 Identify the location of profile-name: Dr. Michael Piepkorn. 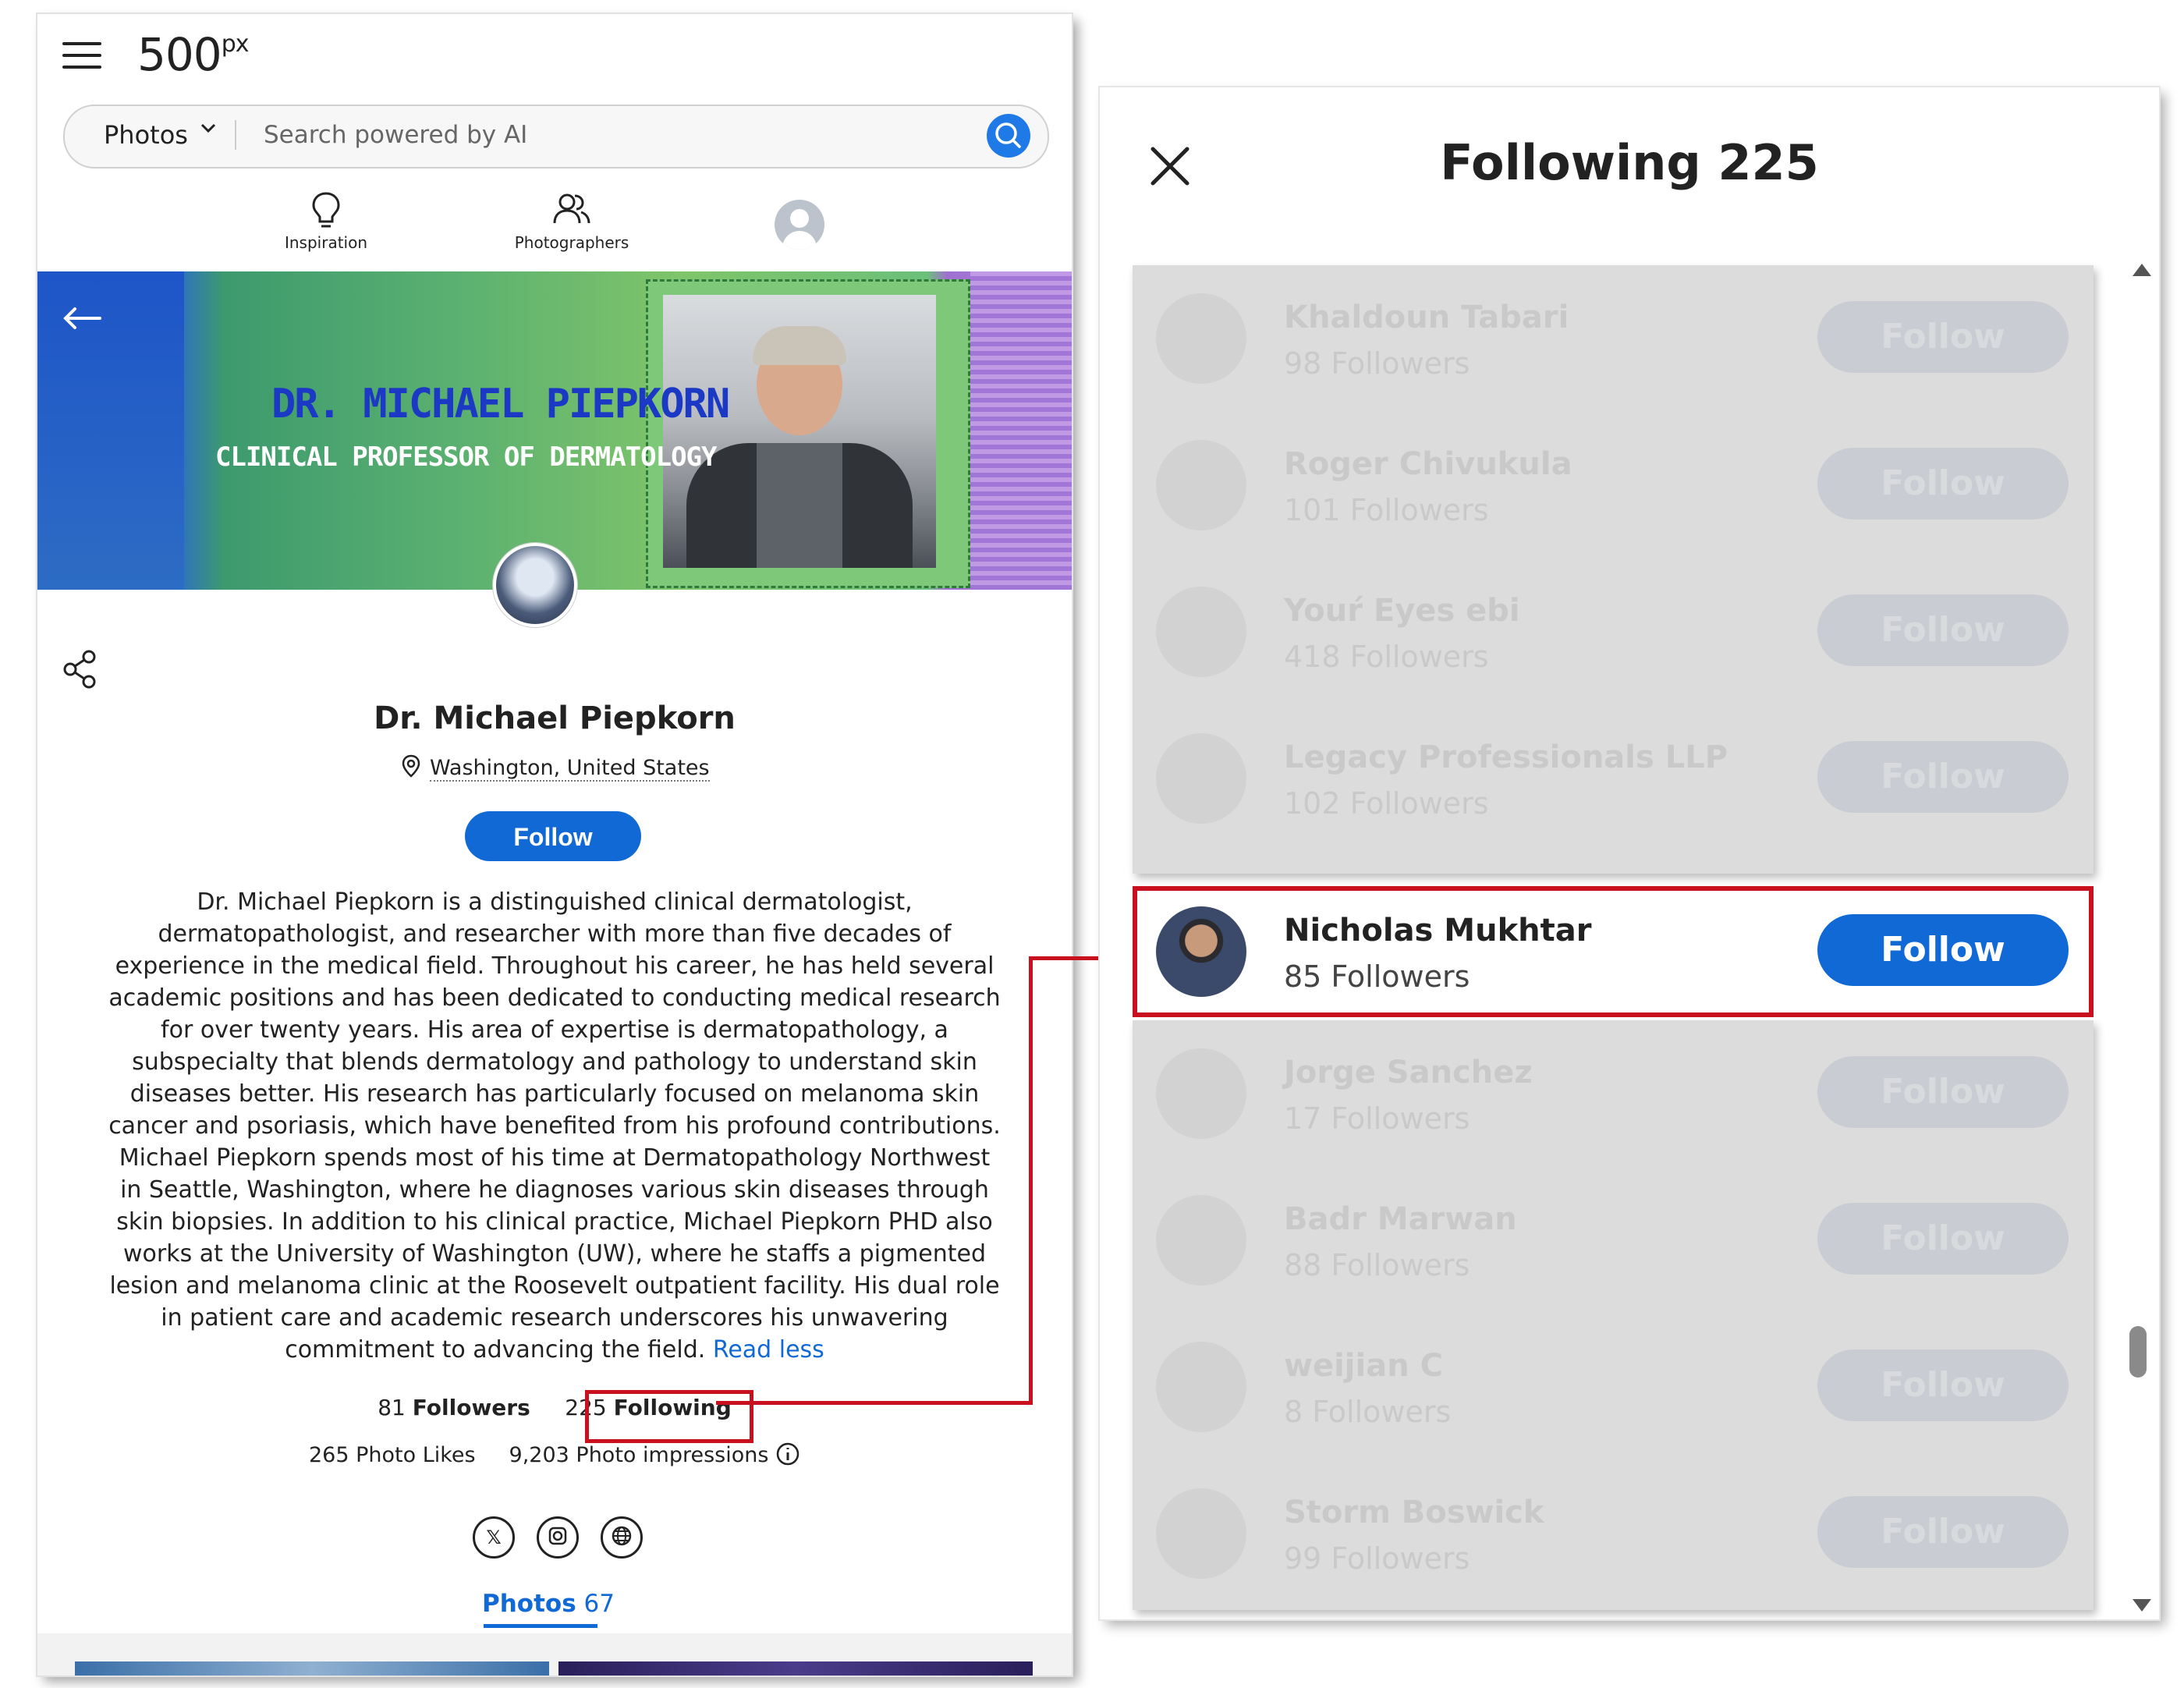
(555, 718).